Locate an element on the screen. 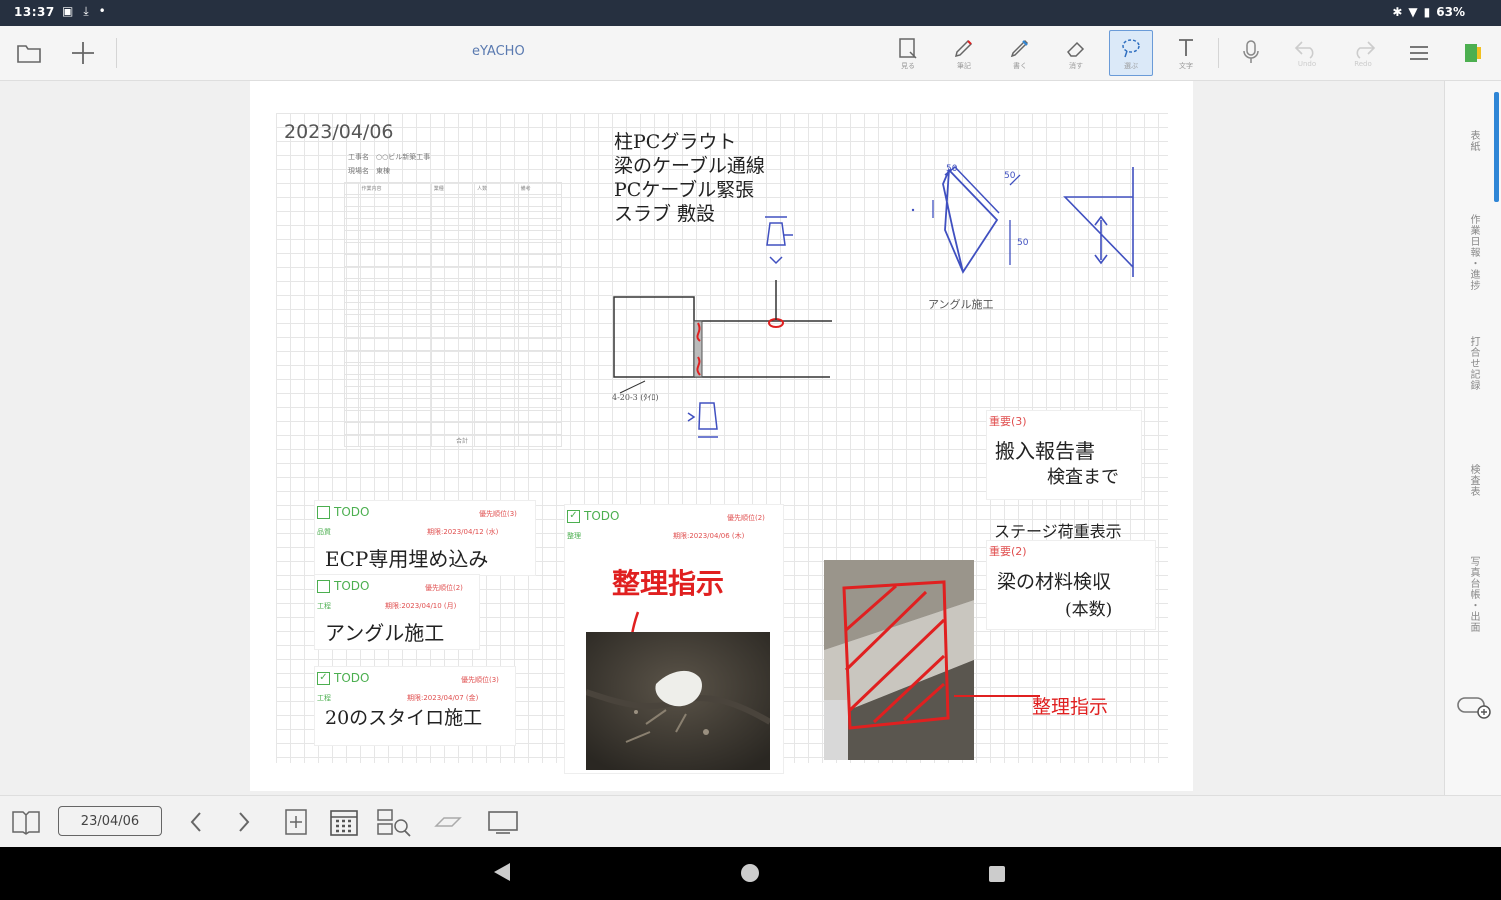 This screenshot has height=900, width=1501. sheet-header-row: 作業内容 業種 人数 備考 is located at coordinates (453, 188).